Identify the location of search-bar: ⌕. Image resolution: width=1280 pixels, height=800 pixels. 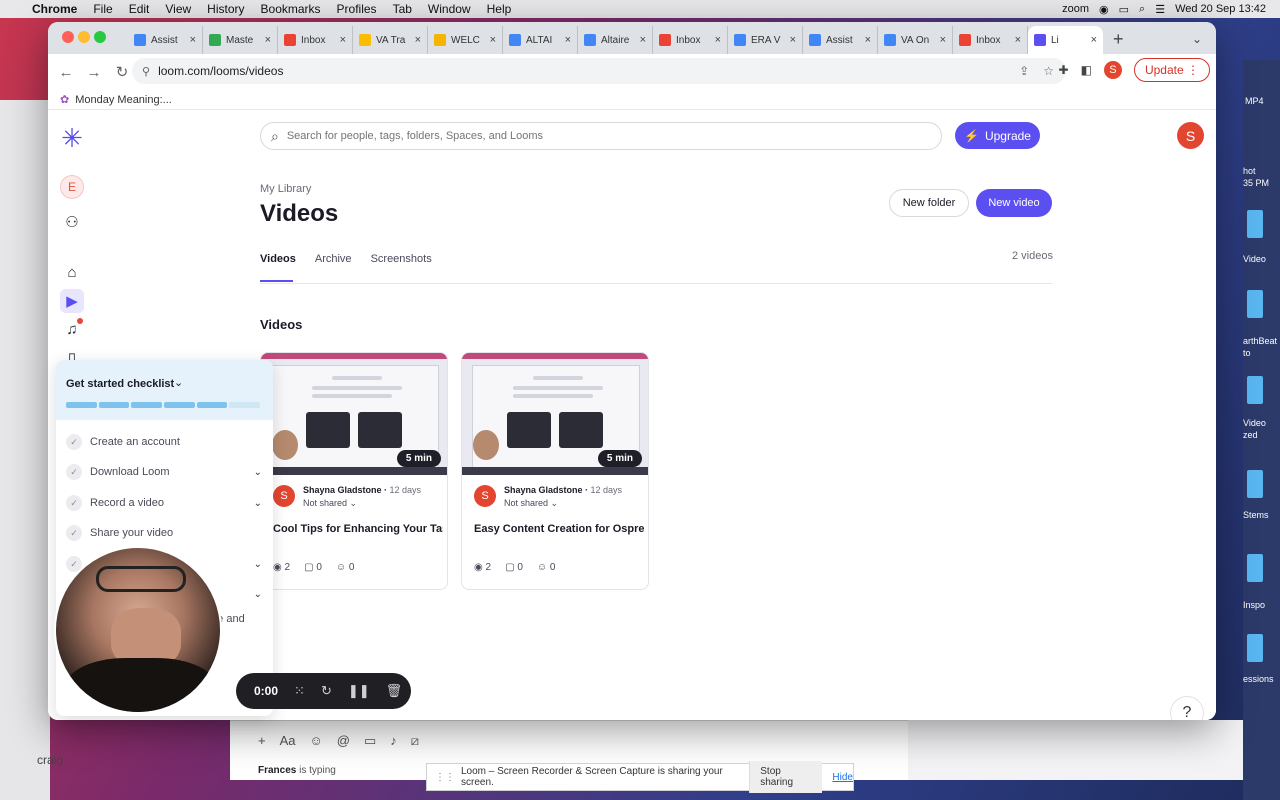
(601, 136).